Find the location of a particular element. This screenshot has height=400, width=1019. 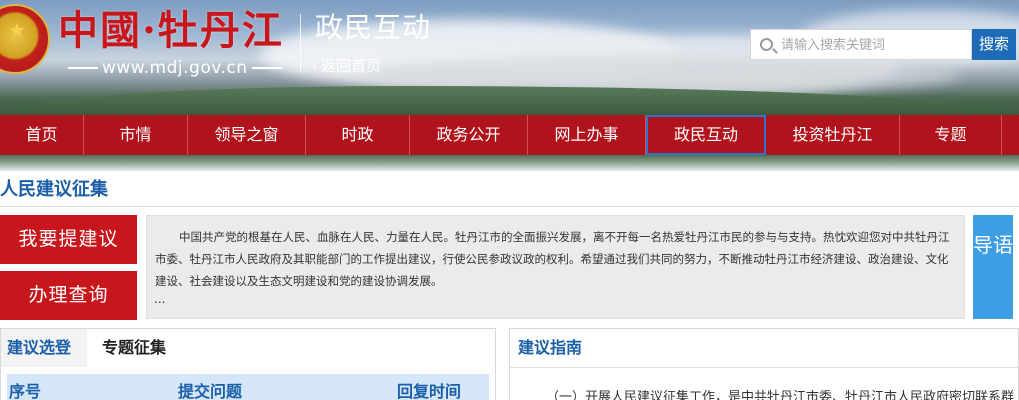

guide-button: 导语 is located at coordinates (993, 267).